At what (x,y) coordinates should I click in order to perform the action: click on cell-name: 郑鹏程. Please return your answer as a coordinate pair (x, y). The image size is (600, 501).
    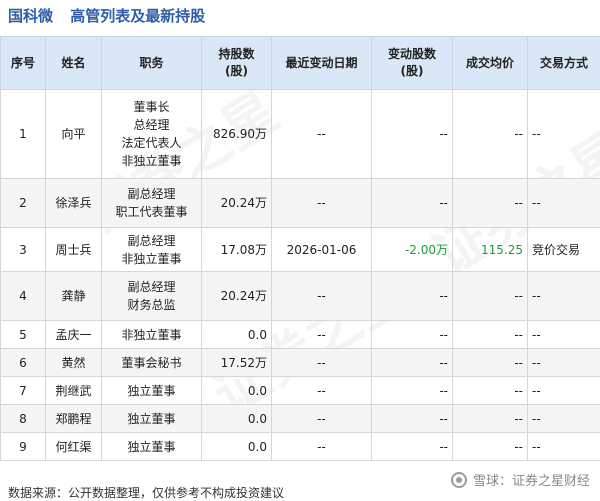
    Looking at the image, I should click on (73, 418).